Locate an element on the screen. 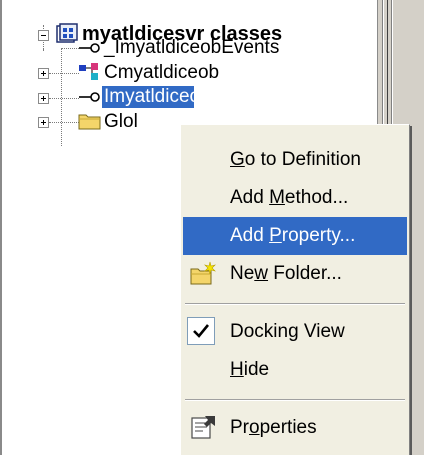 The height and width of the screenshot is (455, 424). tree-item-class: Cmyatldiceob is located at coordinates (161, 73).